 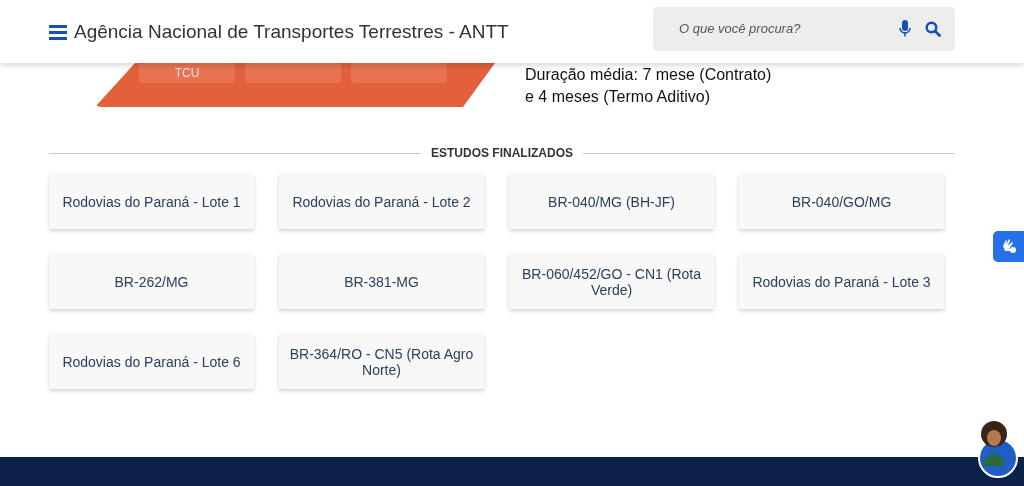 What do you see at coordinates (618, 97) in the screenshot?
I see `banner-text: e 4 meses (Termo Aditivo)` at bounding box center [618, 97].